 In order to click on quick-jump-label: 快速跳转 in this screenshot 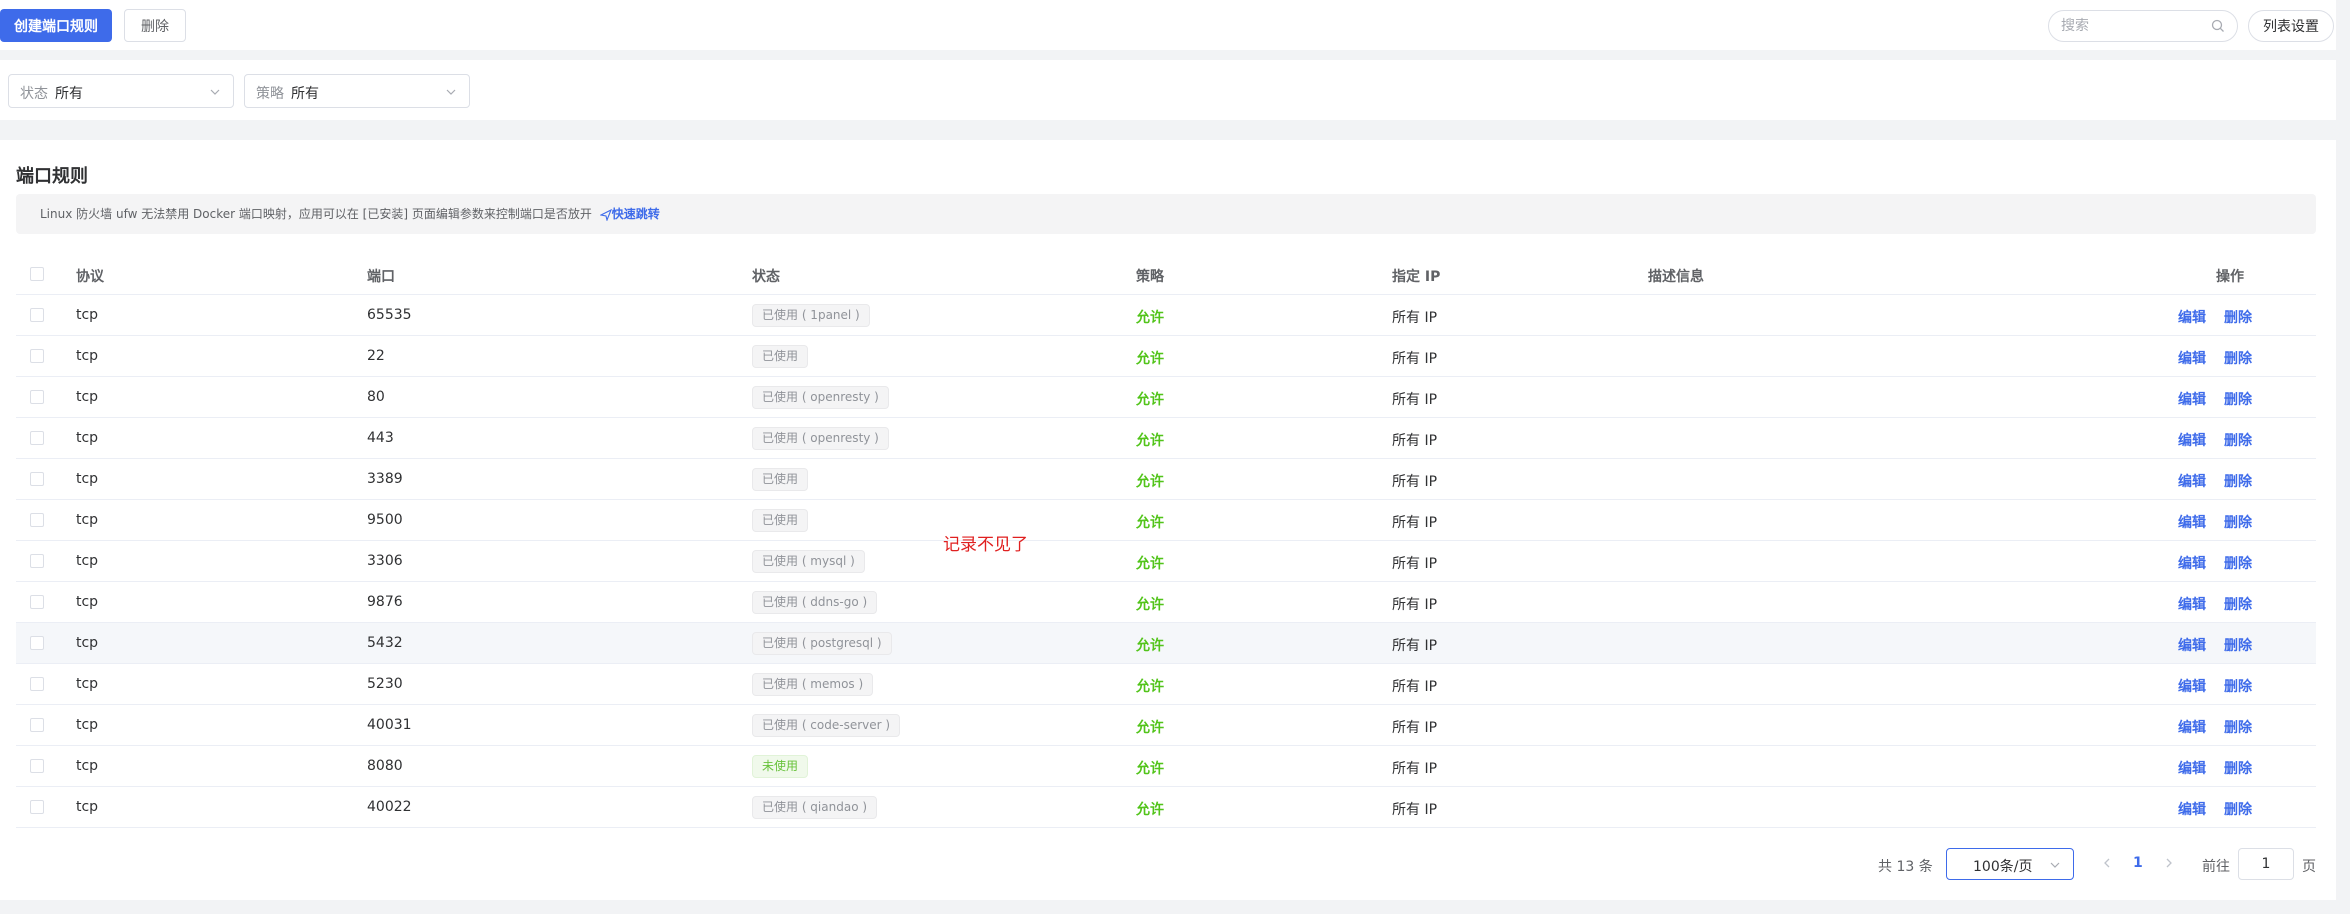, I will do `click(635, 214)`.